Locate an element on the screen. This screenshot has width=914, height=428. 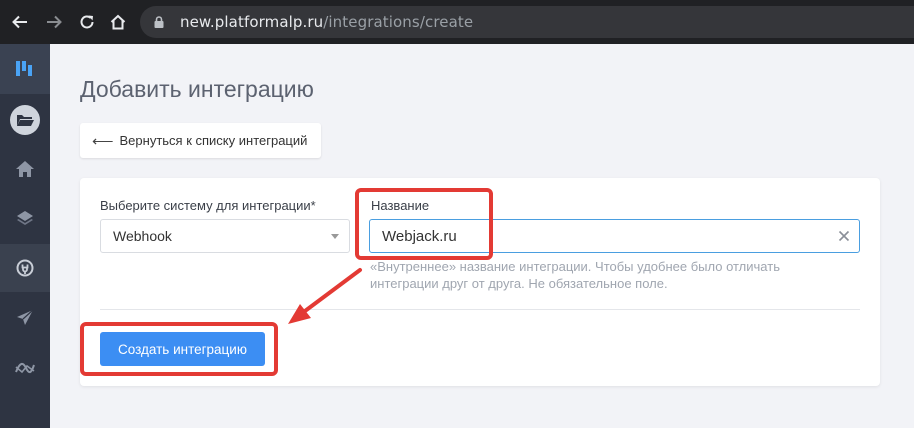
send-icon is located at coordinates (25, 317).